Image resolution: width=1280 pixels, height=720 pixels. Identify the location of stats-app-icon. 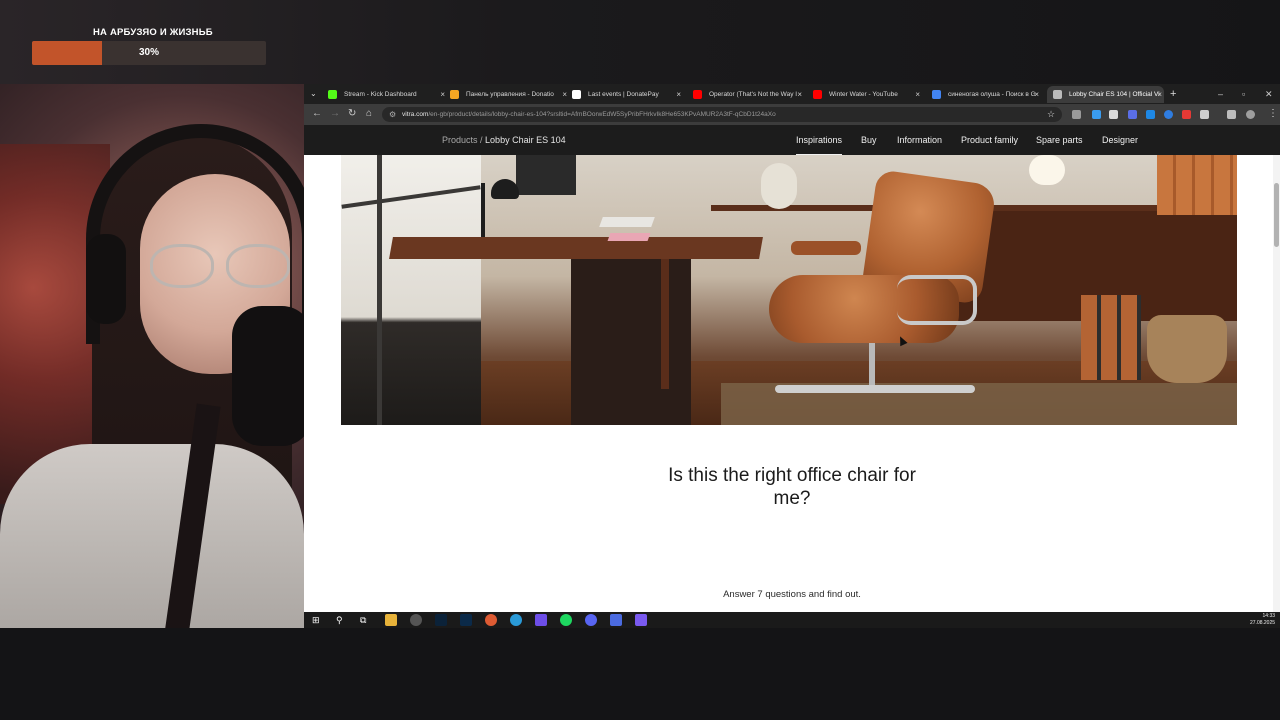
(616, 620).